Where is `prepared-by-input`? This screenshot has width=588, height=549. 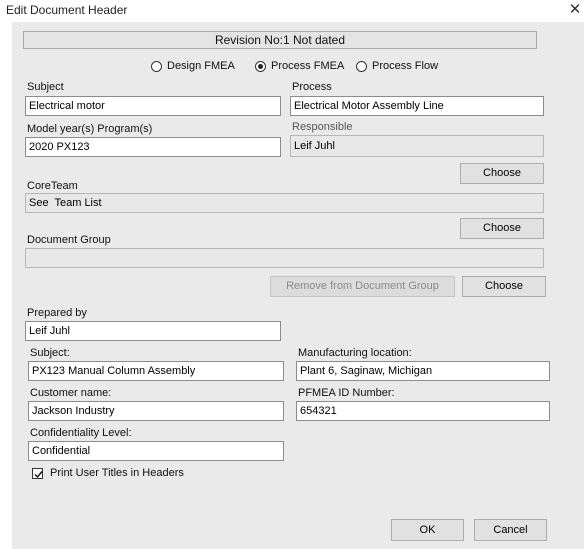 prepared-by-input is located at coordinates (153, 331).